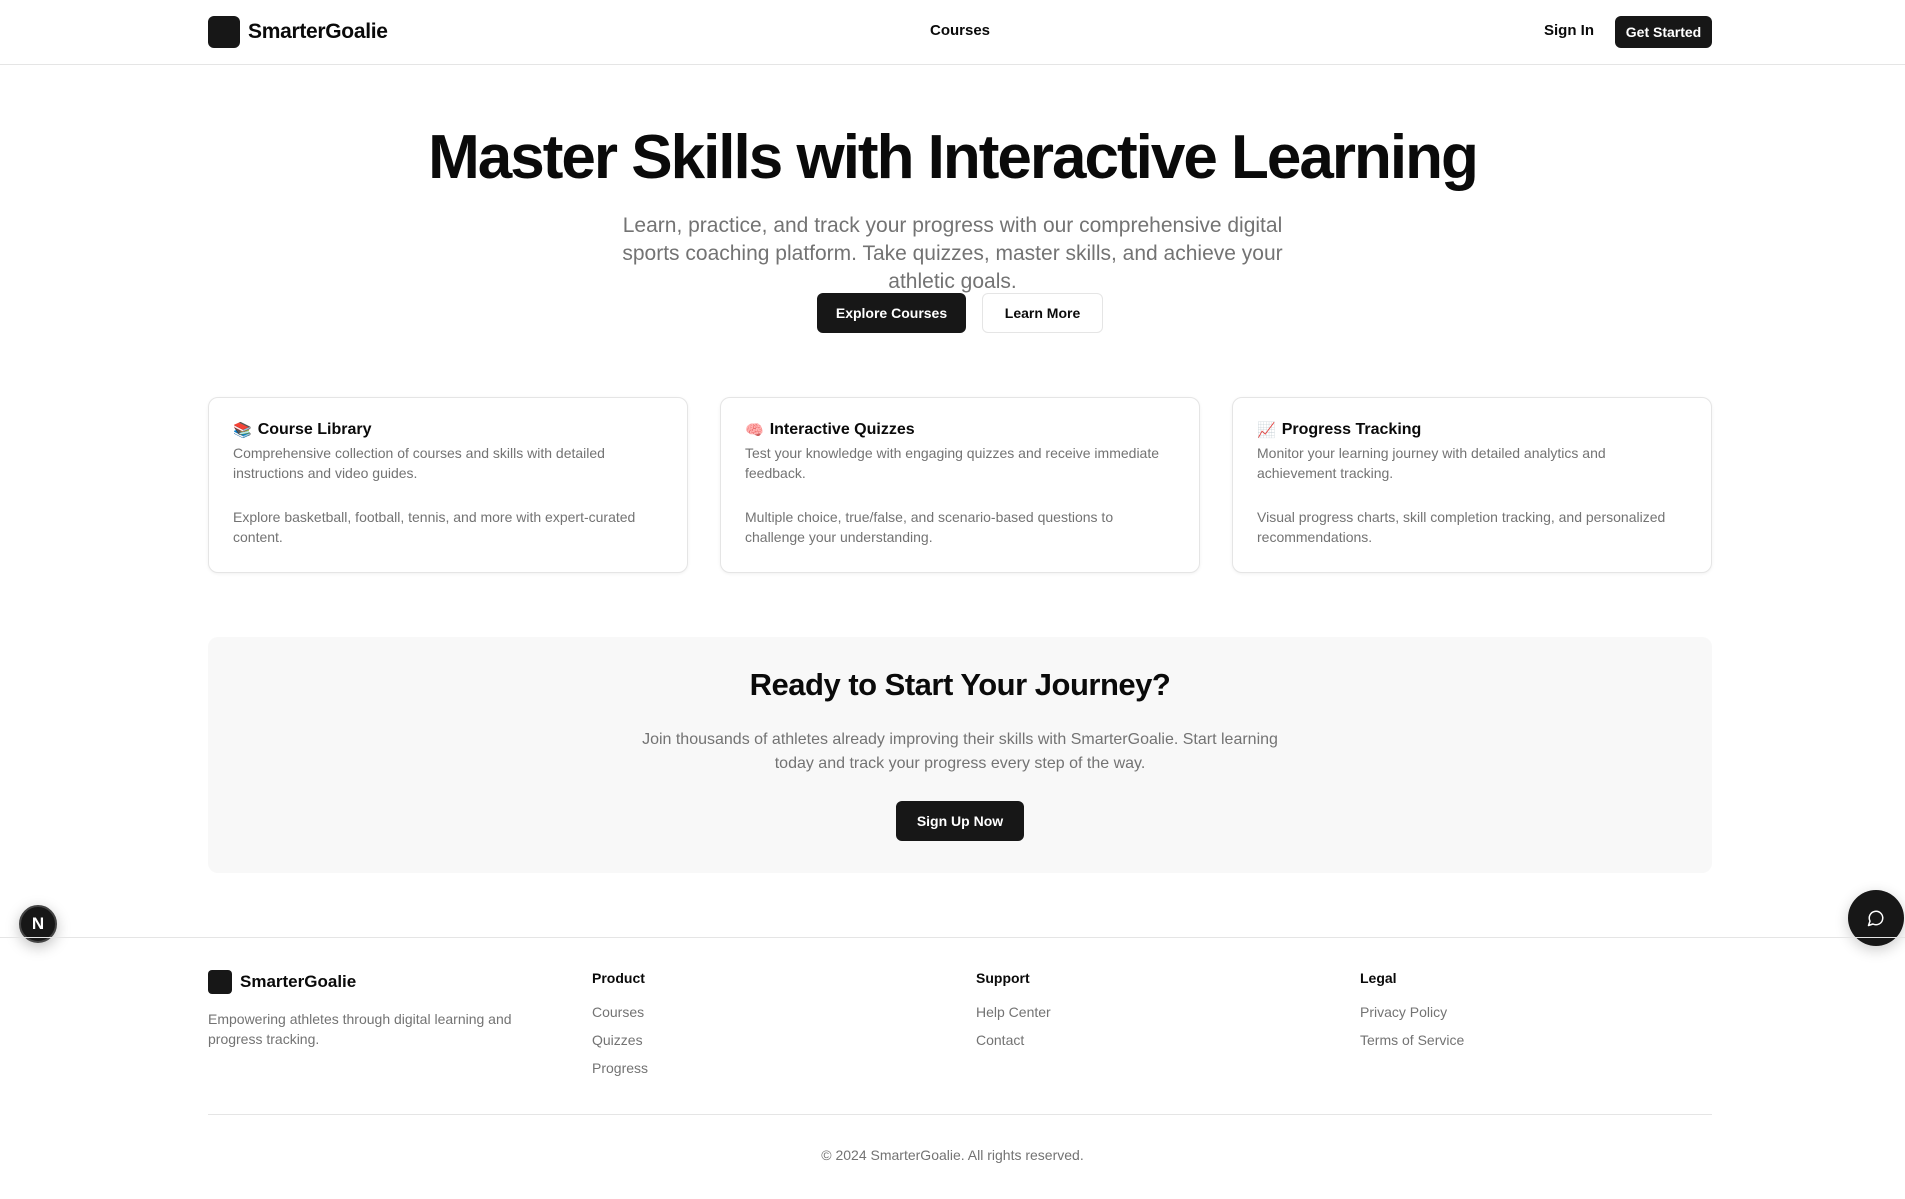  What do you see at coordinates (960, 821) in the screenshot?
I see `sign-up-now-button: Sign Up Now` at bounding box center [960, 821].